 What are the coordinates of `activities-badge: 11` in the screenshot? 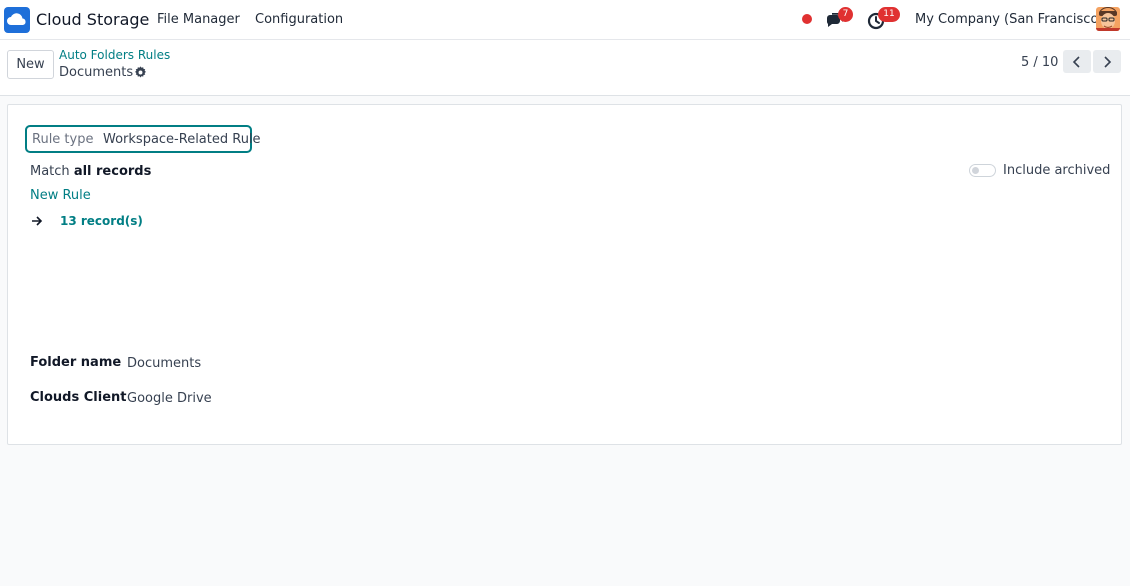 It's located at (889, 14).